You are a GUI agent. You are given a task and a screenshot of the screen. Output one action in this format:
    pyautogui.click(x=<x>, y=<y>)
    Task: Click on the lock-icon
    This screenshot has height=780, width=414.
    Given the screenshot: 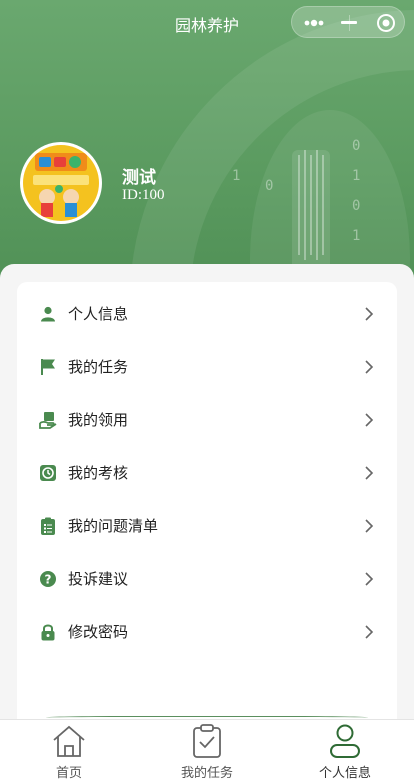 What is the action you would take?
    pyautogui.click(x=48, y=632)
    